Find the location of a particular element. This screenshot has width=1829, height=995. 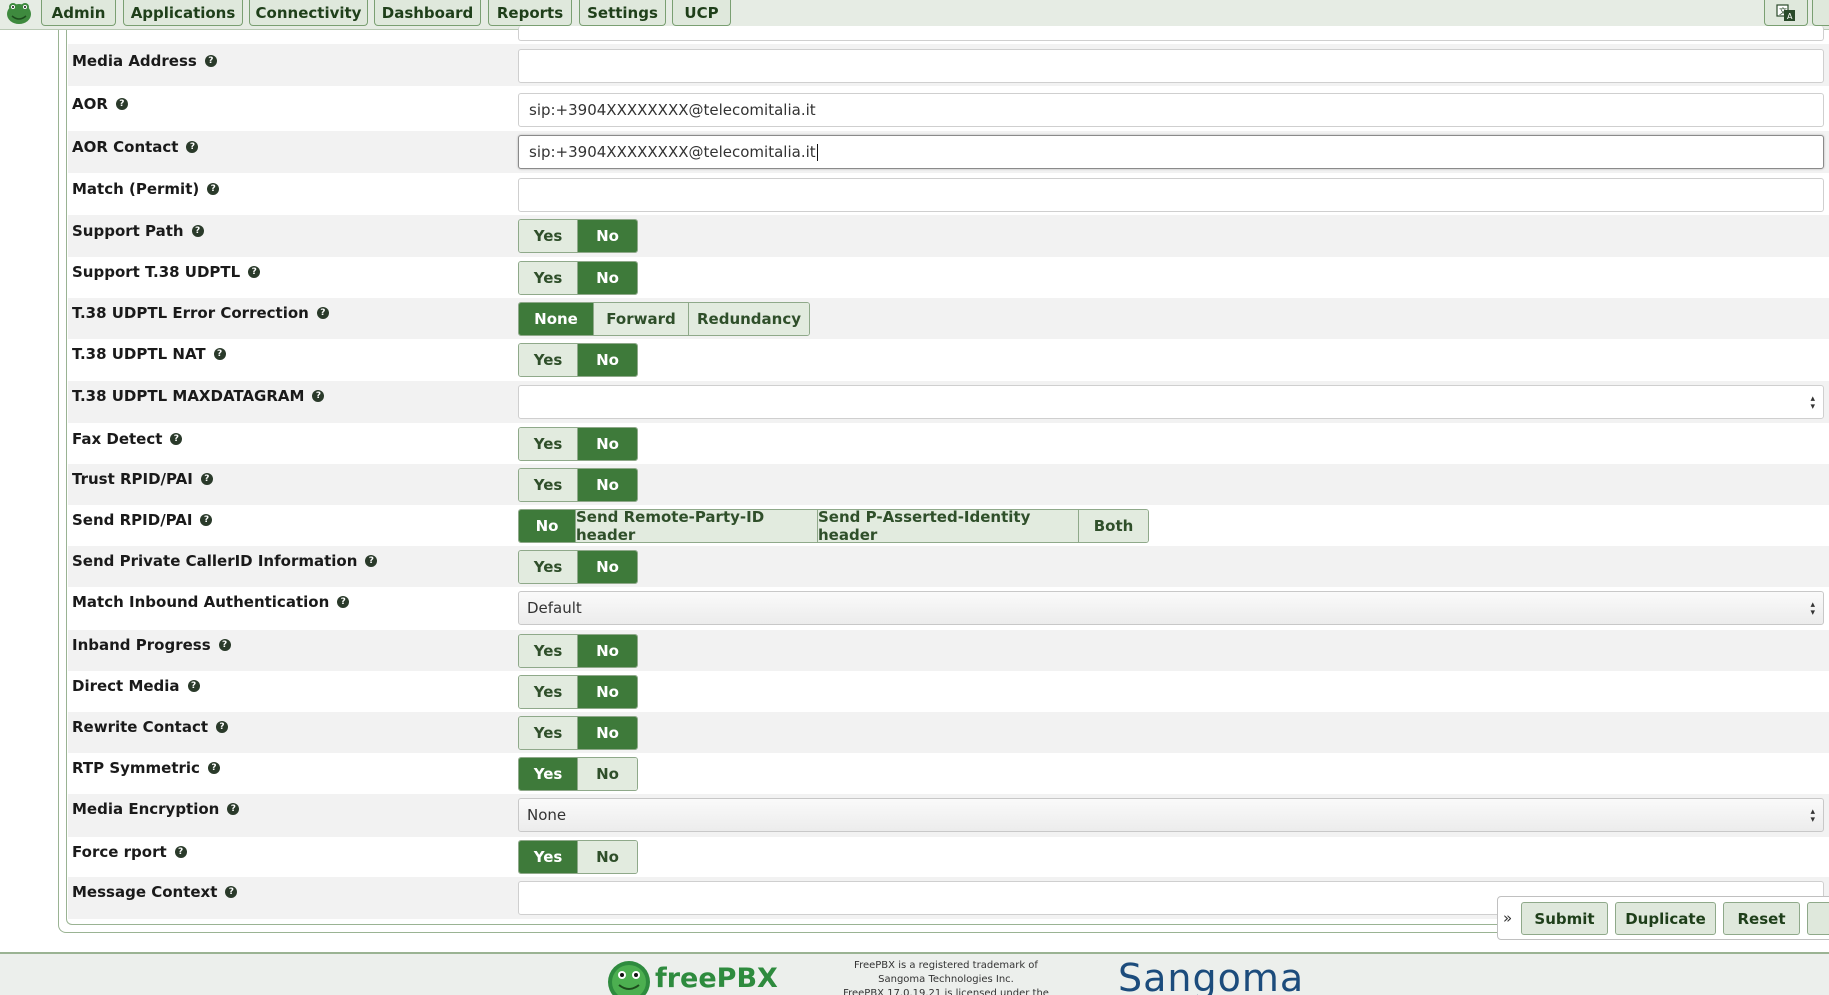

support-t38-no: No is located at coordinates (607, 278).